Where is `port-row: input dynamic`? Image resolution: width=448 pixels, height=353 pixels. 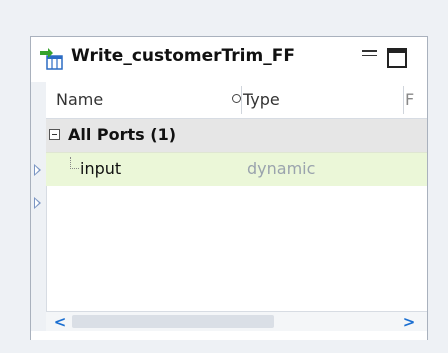 port-row: input dynamic is located at coordinates (236, 169).